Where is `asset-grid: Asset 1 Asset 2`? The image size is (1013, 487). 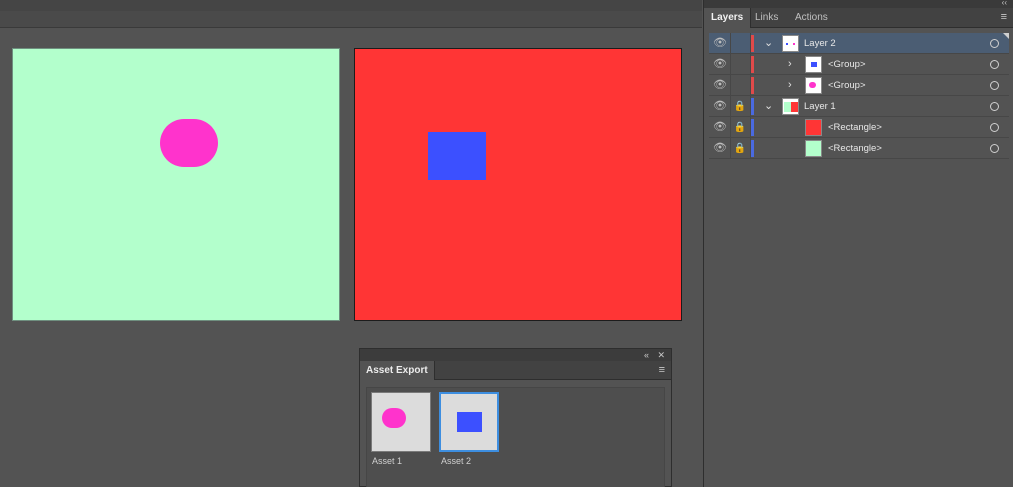 asset-grid: Asset 1 Asset 2 is located at coordinates (515, 437).